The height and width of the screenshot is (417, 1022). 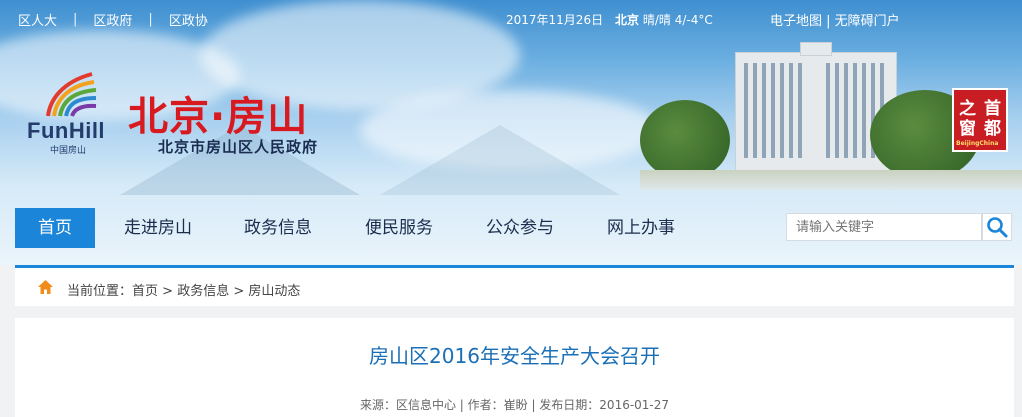 I want to click on logo-english-text: FunHill, so click(x=66, y=130).